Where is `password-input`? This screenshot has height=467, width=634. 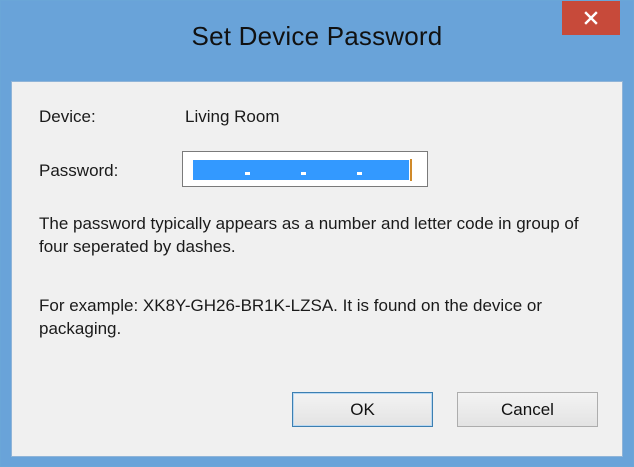 password-input is located at coordinates (305, 169).